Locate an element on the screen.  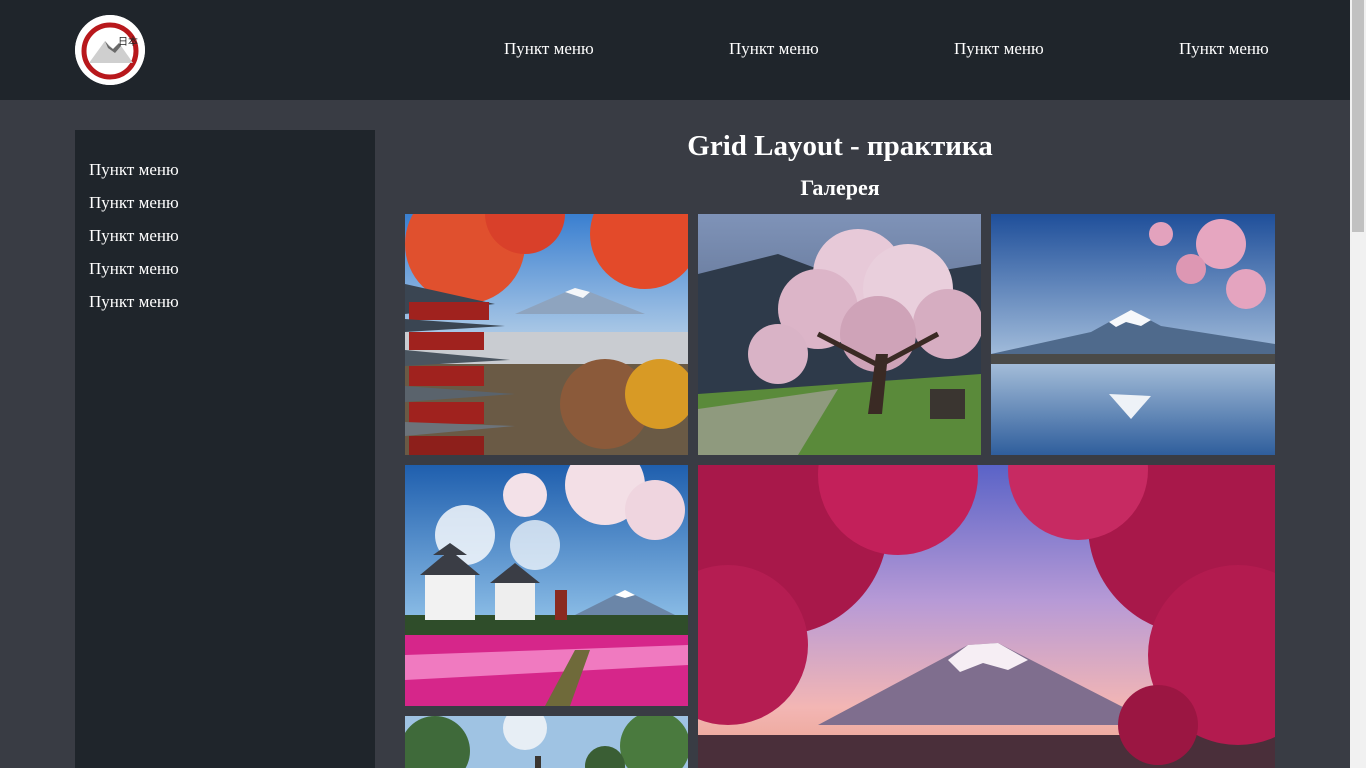
sidebar-item-1: Пункт меню is located at coordinates (134, 170).